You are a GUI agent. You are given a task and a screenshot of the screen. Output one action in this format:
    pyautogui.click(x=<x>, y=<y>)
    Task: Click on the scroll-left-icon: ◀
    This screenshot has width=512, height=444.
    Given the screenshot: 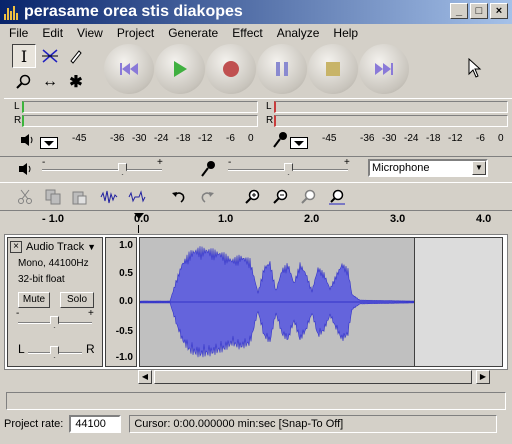 What is the action you would take?
    pyautogui.click(x=145, y=377)
    